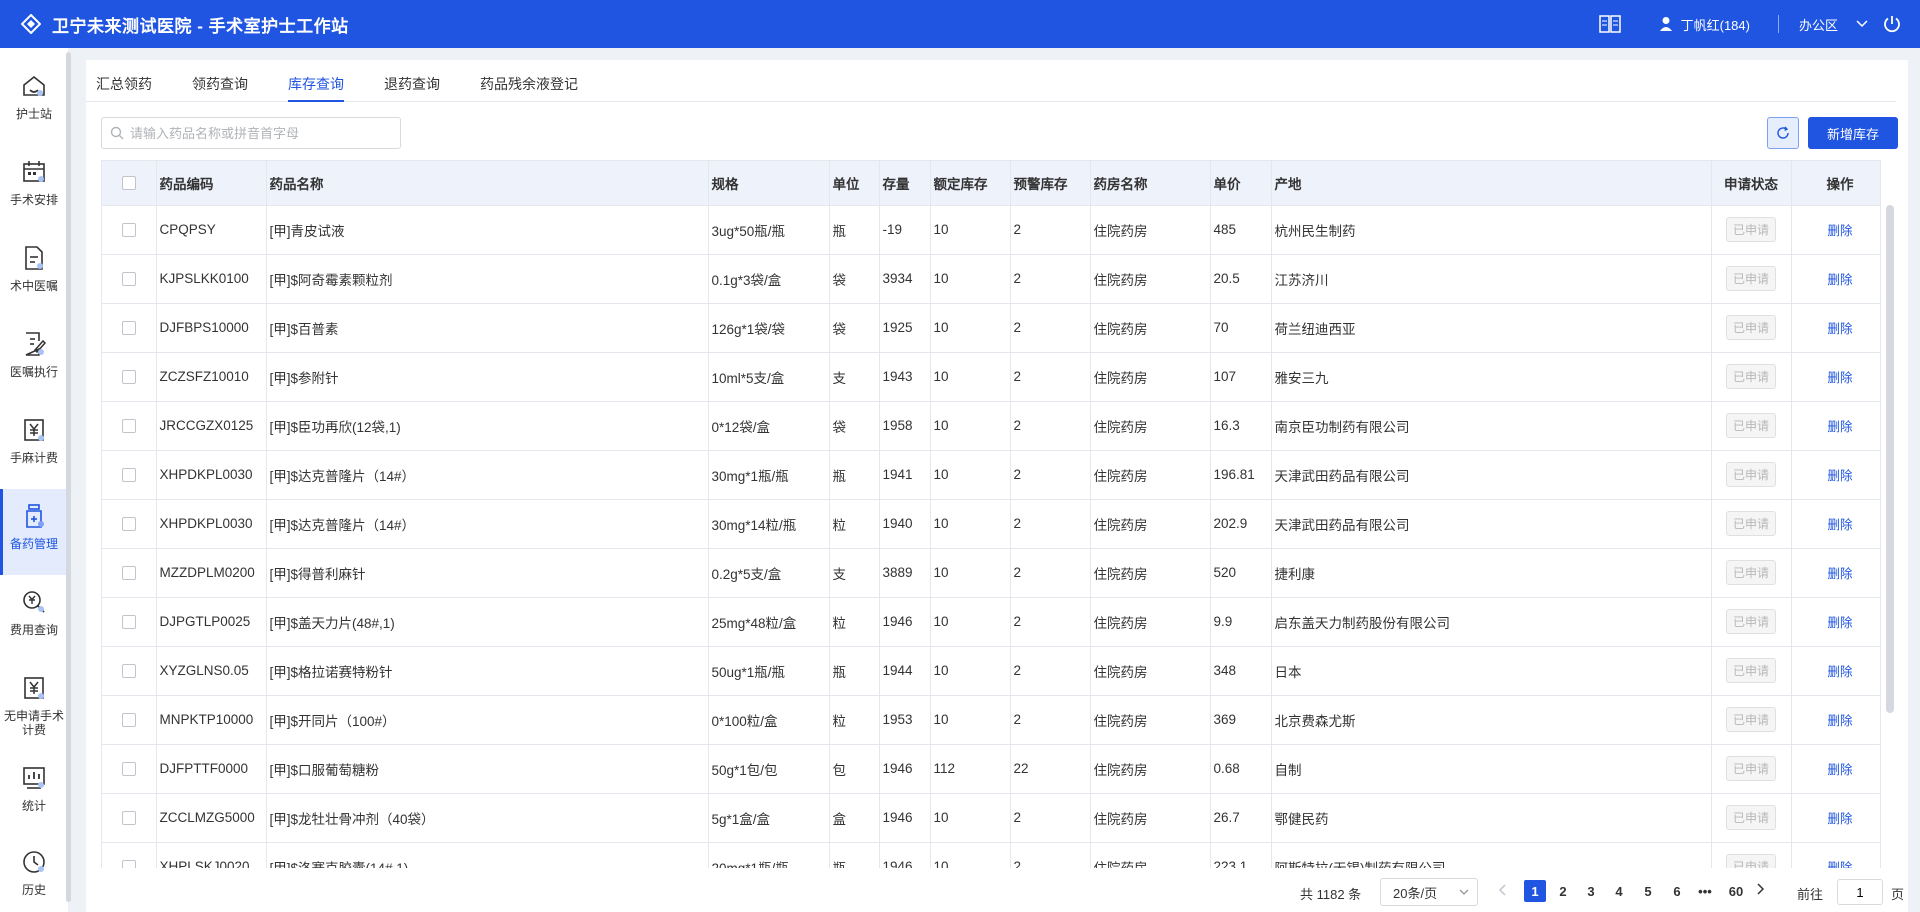 The width and height of the screenshot is (1920, 912). What do you see at coordinates (34, 274) in the screenshot?
I see `sidebar-item-intraop-orders: 术中医嘱` at bounding box center [34, 274].